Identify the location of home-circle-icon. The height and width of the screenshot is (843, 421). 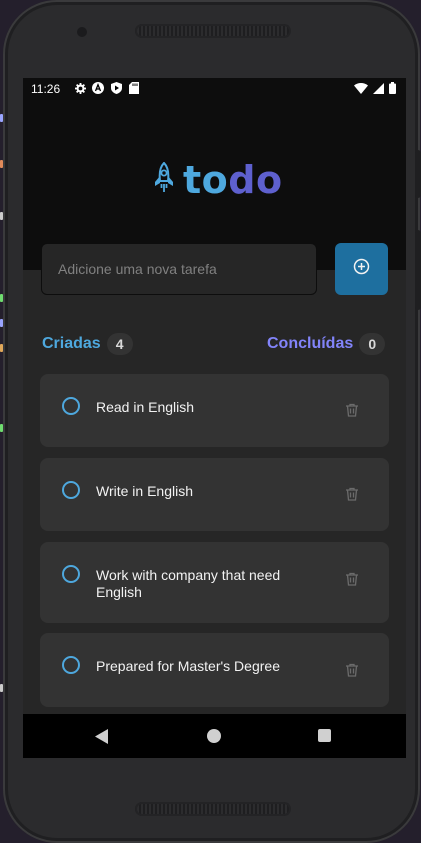
(214, 736).